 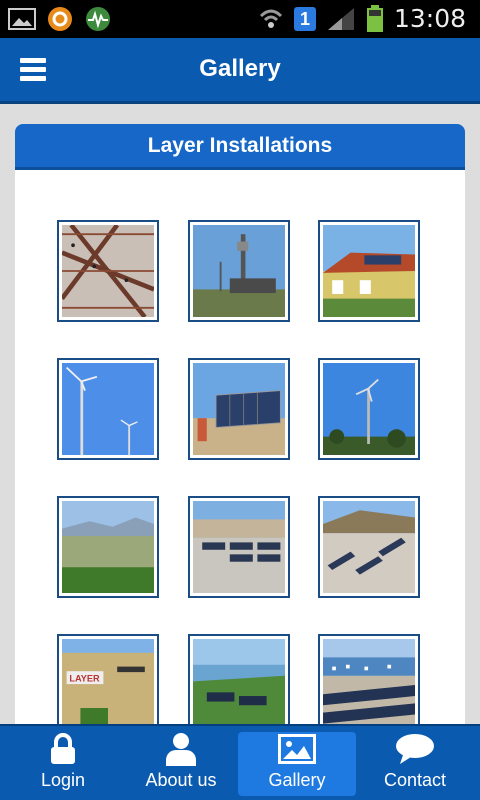 I want to click on thumb-pergola-panels, so click(x=108, y=271).